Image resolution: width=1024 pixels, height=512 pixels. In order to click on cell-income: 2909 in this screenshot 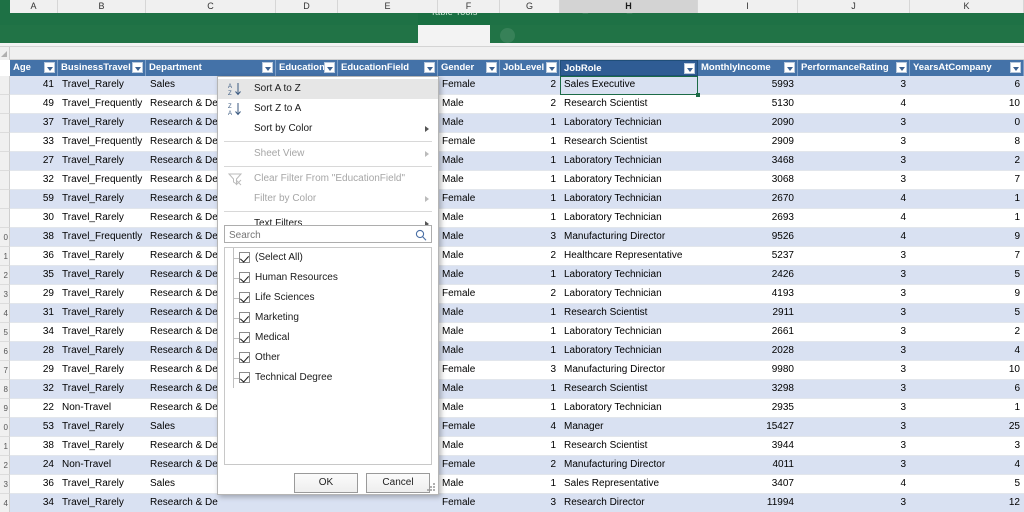, I will do `click(748, 142)`.